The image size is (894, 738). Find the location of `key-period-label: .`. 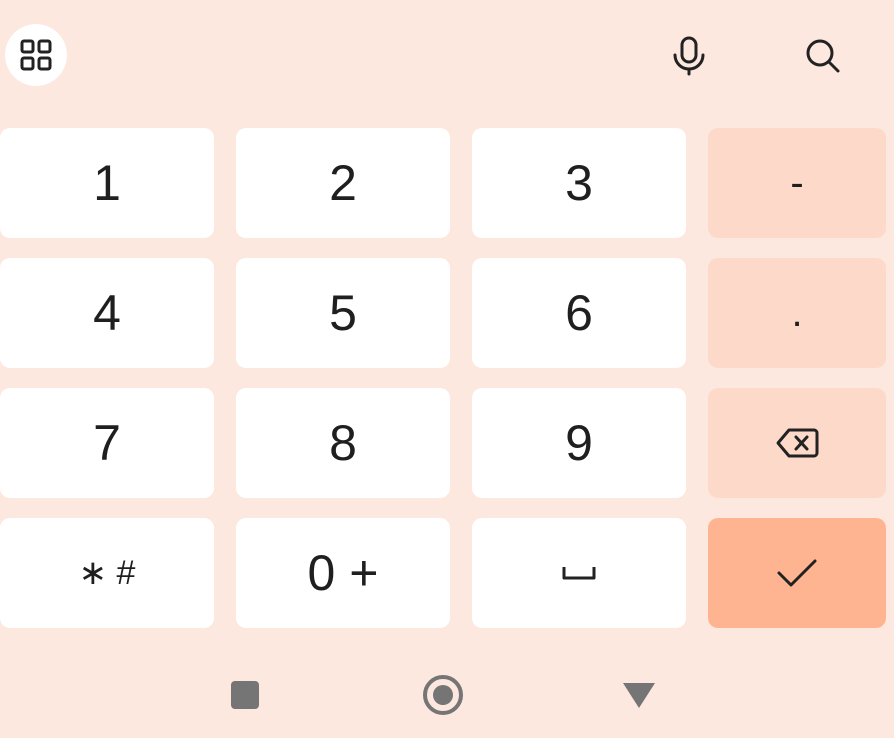

key-period-label: . is located at coordinates (797, 313).